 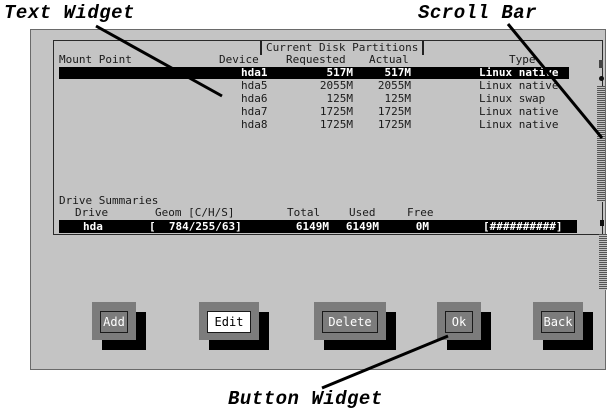 I want to click on scroll-bar-pointer, so click(x=555, y=81).